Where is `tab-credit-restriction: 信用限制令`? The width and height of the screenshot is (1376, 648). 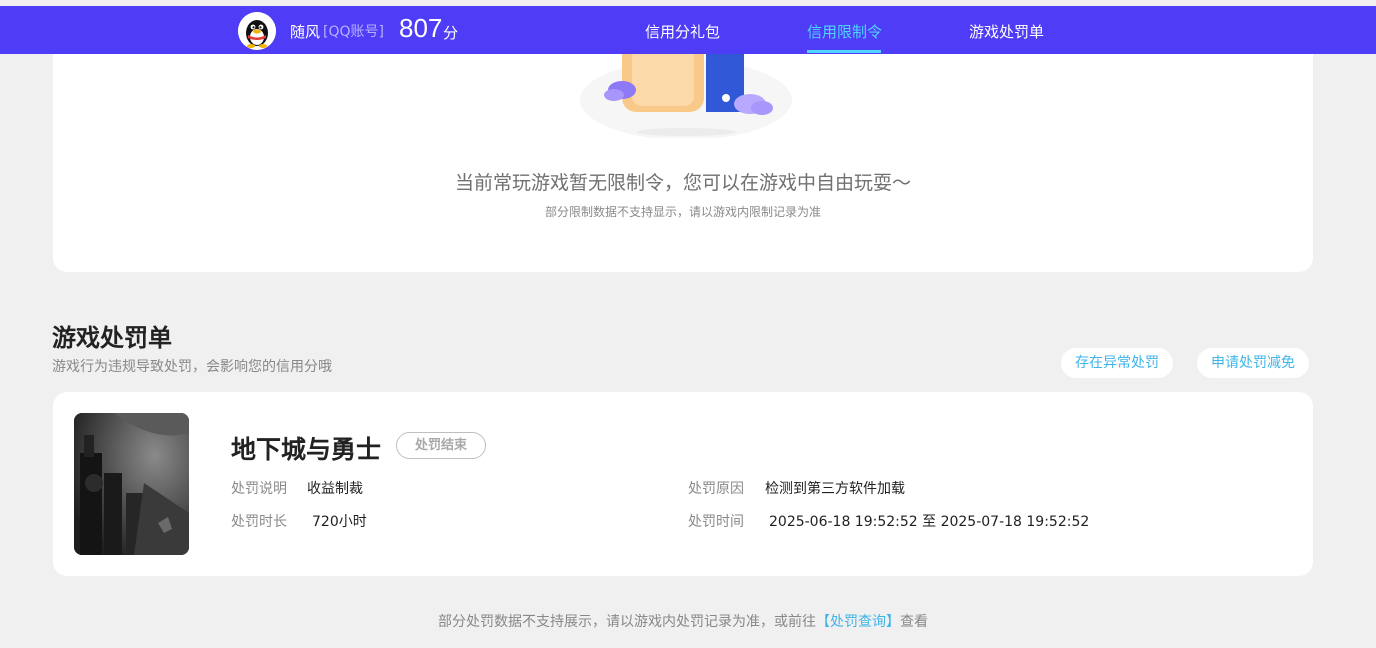 tab-credit-restriction: 信用限制令 is located at coordinates (844, 31).